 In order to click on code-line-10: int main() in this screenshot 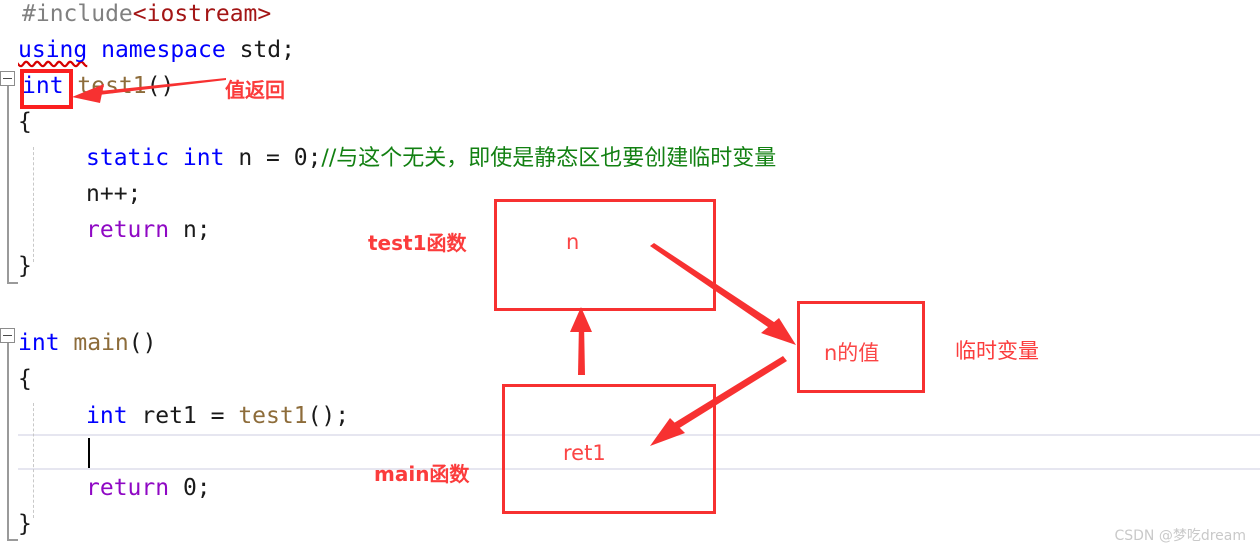, I will do `click(87, 343)`.